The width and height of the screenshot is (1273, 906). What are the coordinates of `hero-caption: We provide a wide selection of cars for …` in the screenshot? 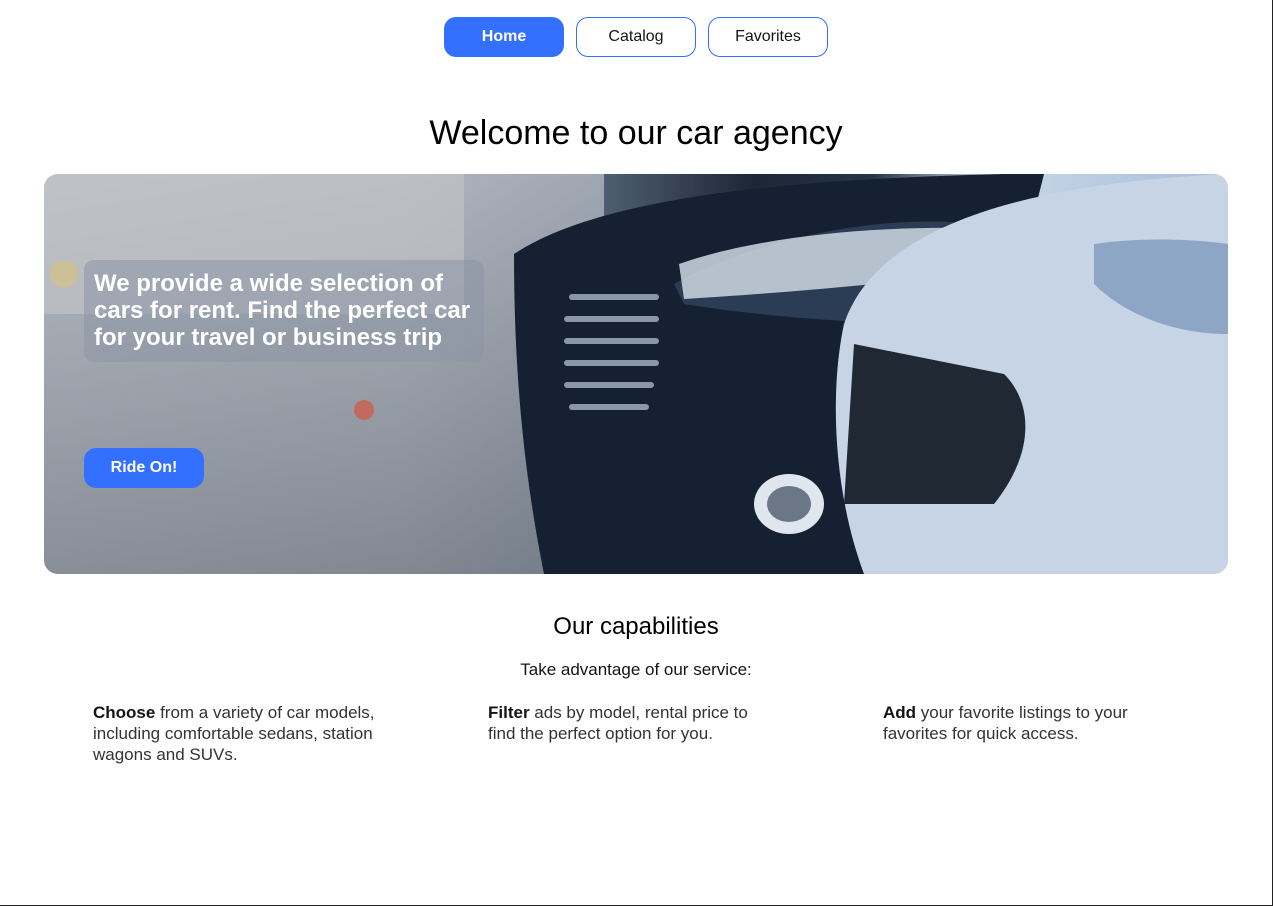 It's located at (284, 311).